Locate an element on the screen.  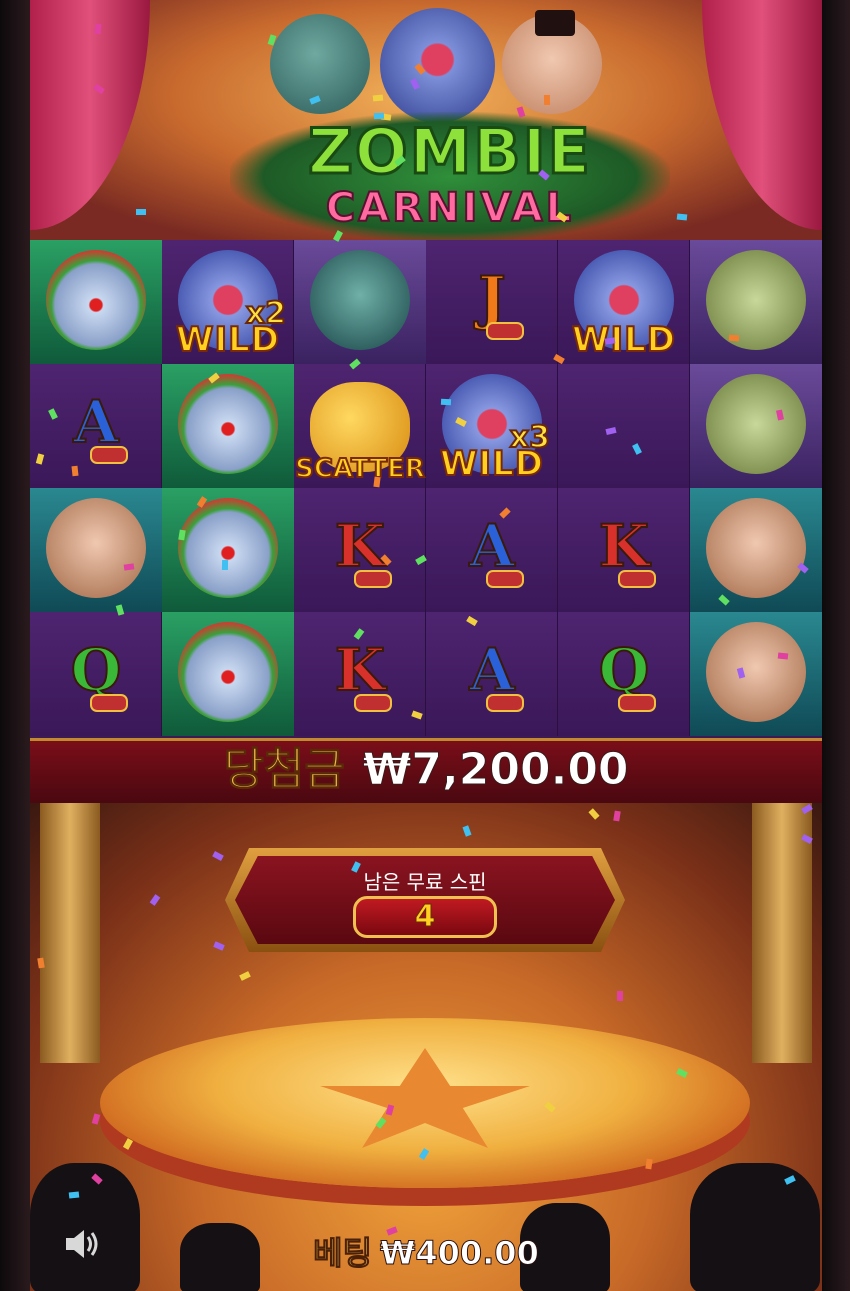
game-logo: ZOMBIE CARNIVAL is located at coordinates (450, 177).